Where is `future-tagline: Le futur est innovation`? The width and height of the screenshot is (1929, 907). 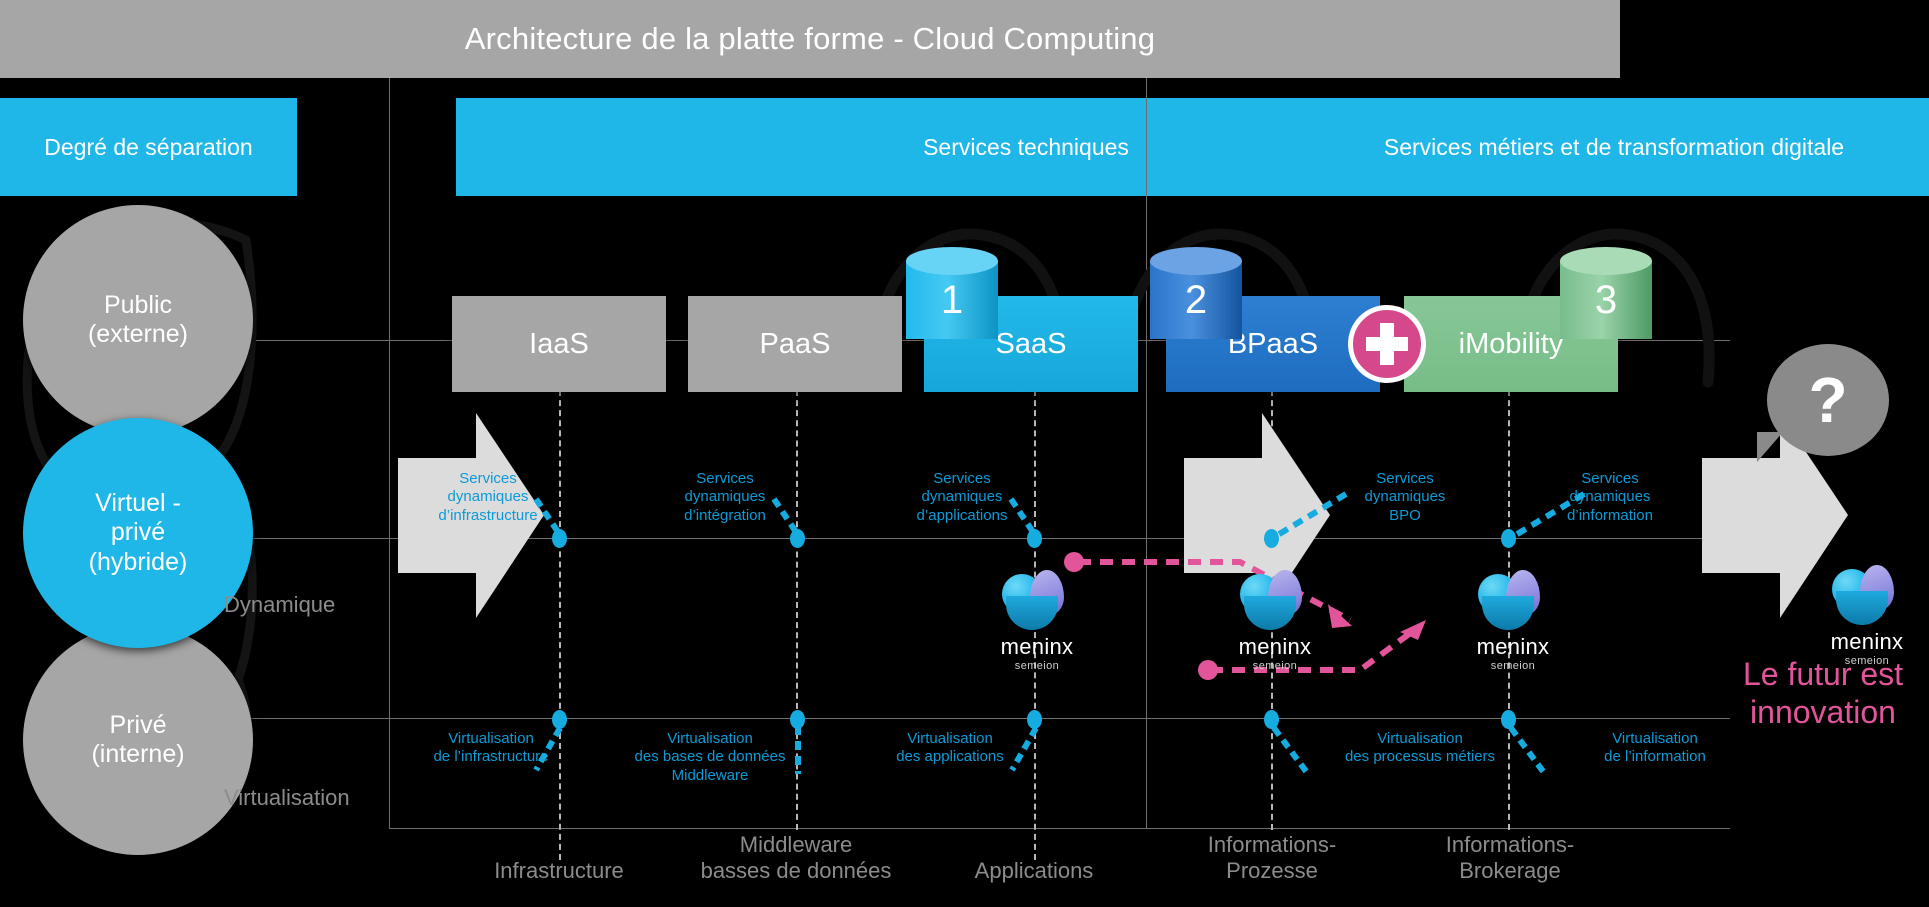
future-tagline: Le futur est innovation is located at coordinates (1823, 693).